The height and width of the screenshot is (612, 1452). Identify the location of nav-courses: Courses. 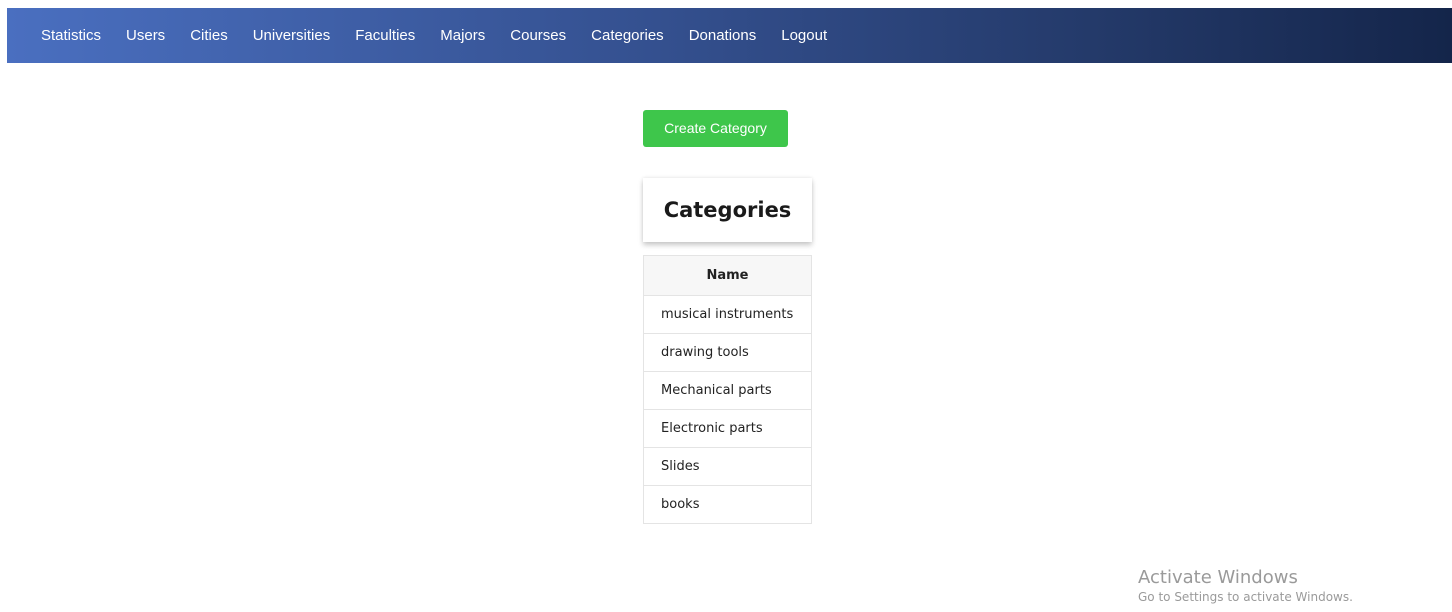
(538, 35).